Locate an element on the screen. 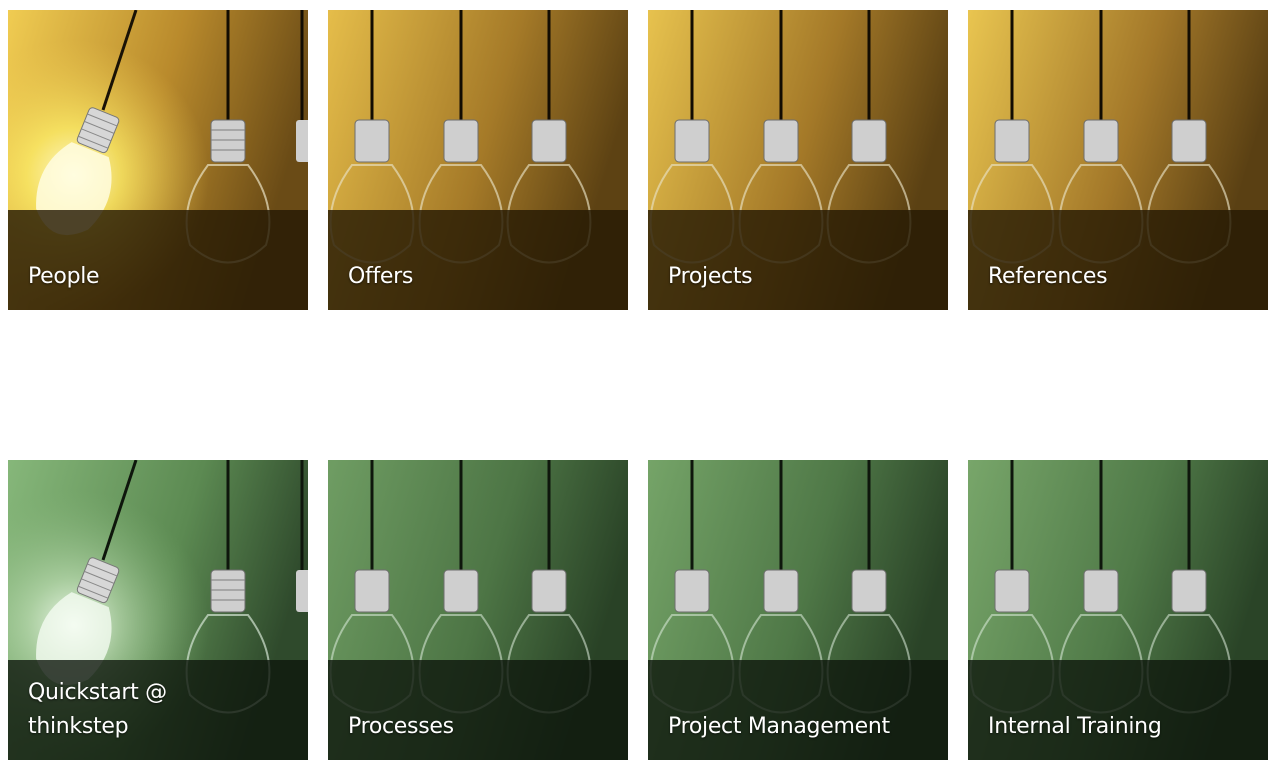 The image size is (1276, 770). tile-caption: Quickstart @ thinkstep is located at coordinates (158, 710).